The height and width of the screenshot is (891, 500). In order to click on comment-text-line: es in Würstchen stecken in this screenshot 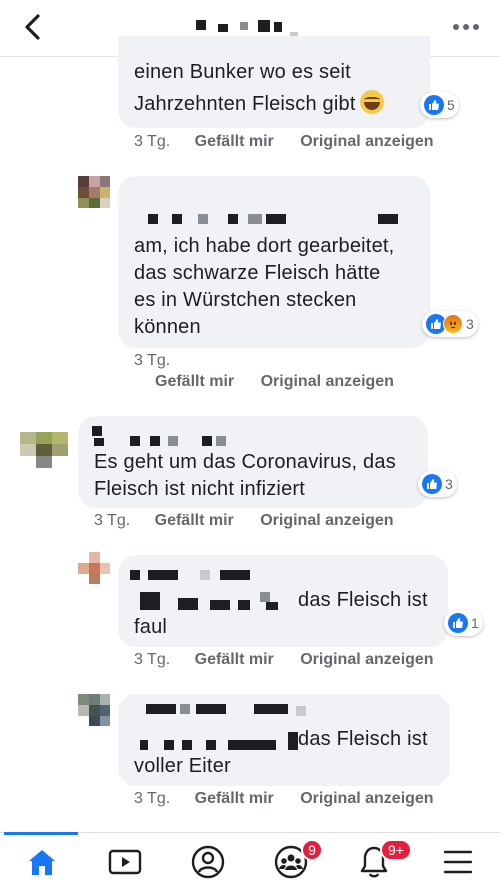, I will do `click(245, 300)`.